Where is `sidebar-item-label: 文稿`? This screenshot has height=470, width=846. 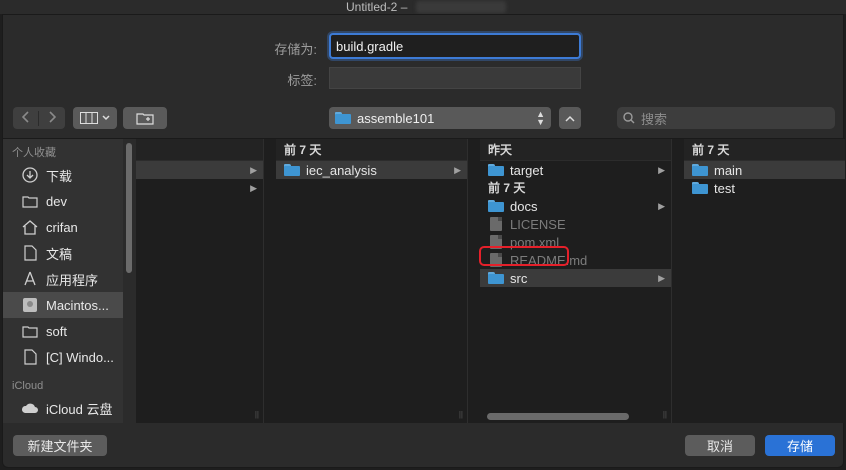 sidebar-item-label: 文稿 is located at coordinates (59, 254).